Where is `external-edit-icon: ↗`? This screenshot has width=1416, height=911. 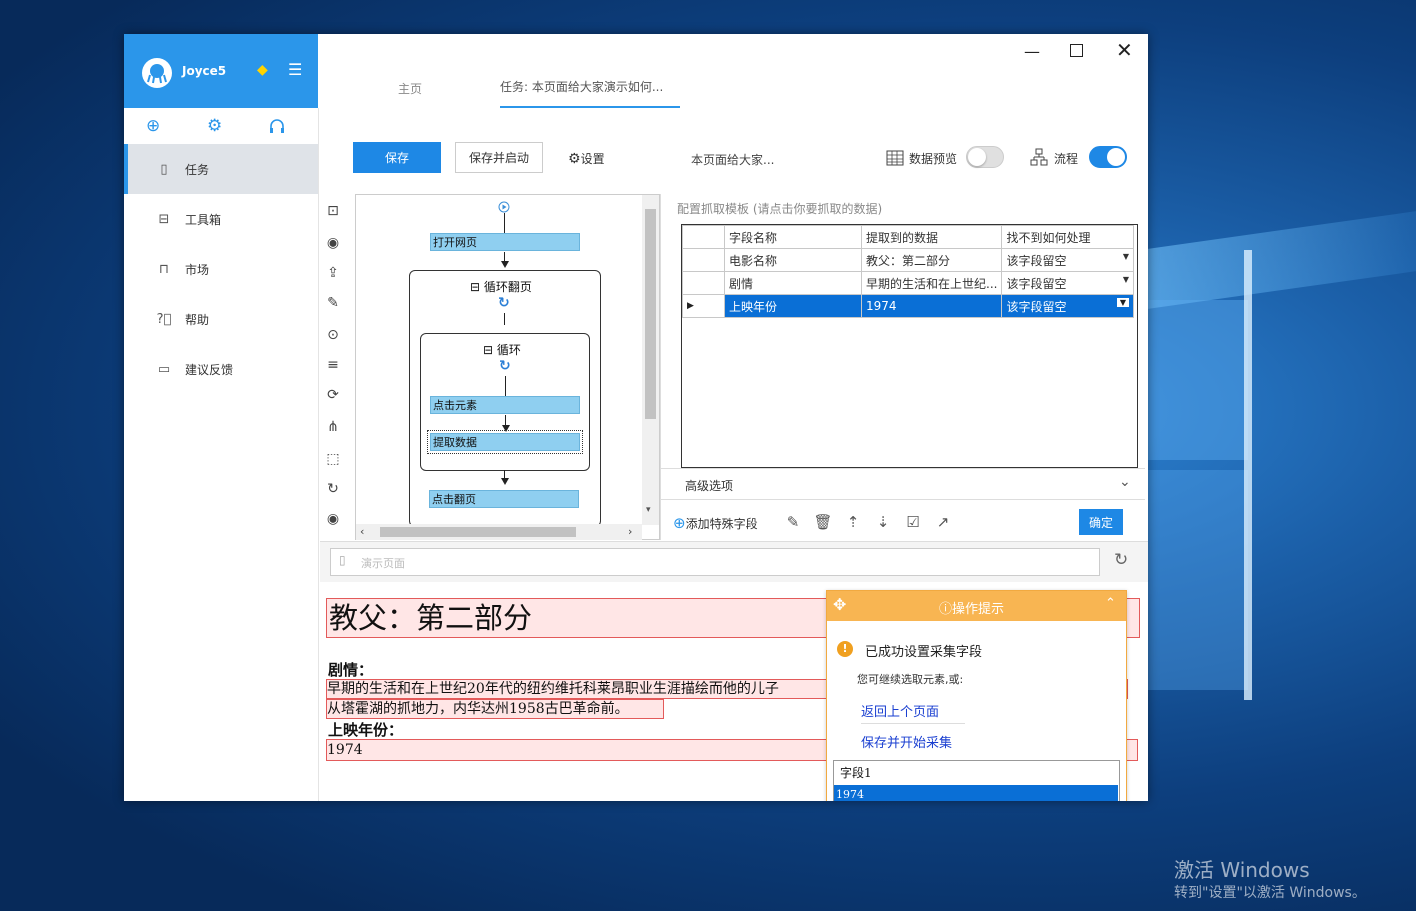 external-edit-icon: ↗ is located at coordinates (943, 522).